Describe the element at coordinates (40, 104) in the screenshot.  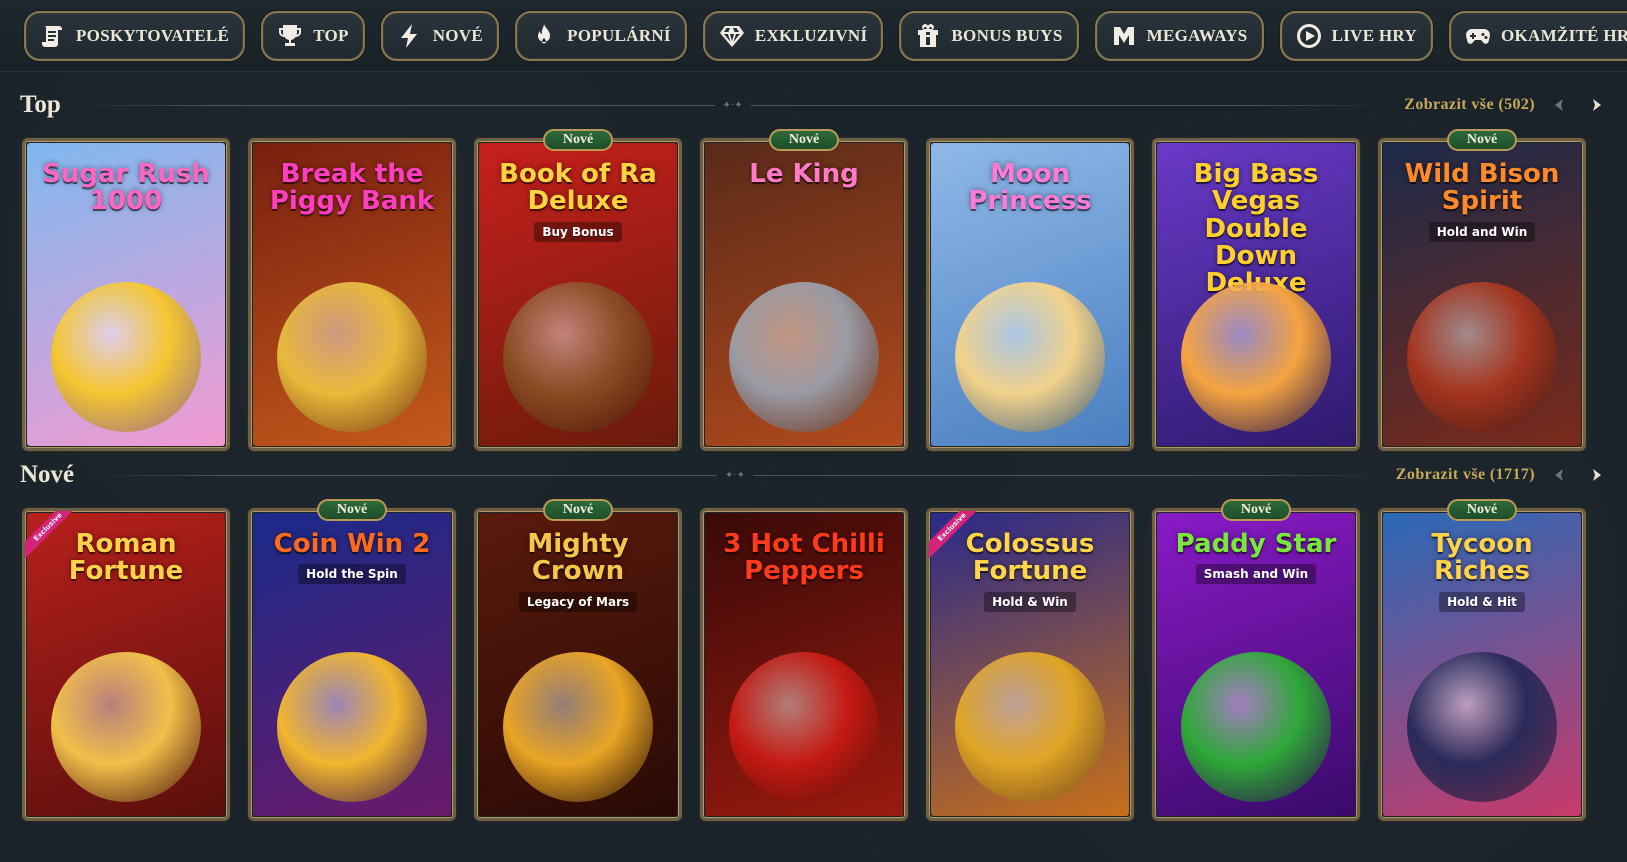
I see `section-title: Top` at that location.